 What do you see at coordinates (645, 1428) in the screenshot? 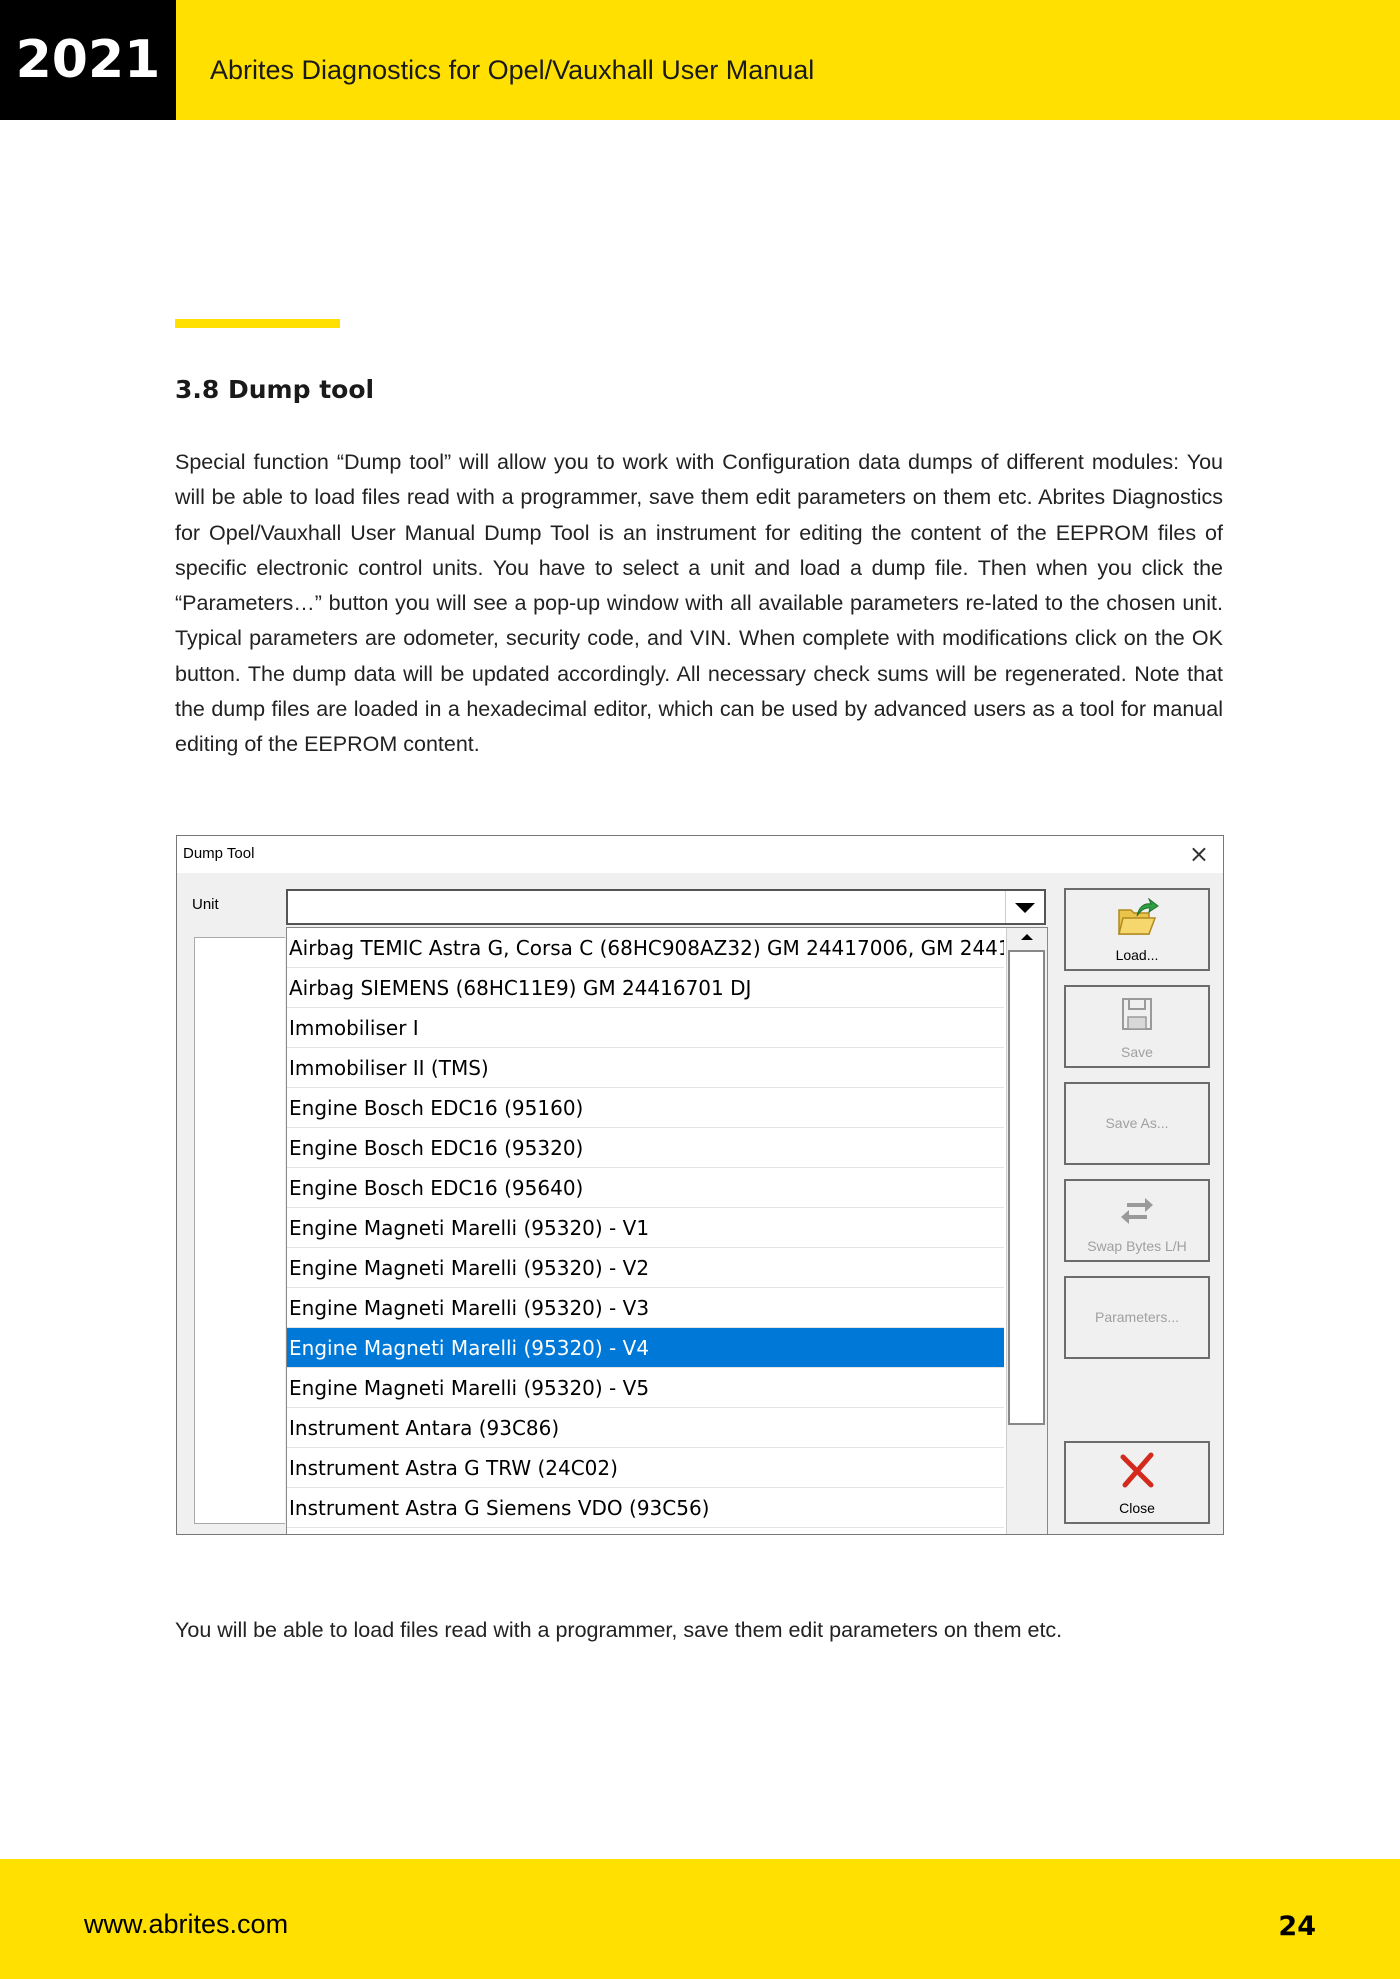
I see `unit-option: Instrument Antara (93C86)` at bounding box center [645, 1428].